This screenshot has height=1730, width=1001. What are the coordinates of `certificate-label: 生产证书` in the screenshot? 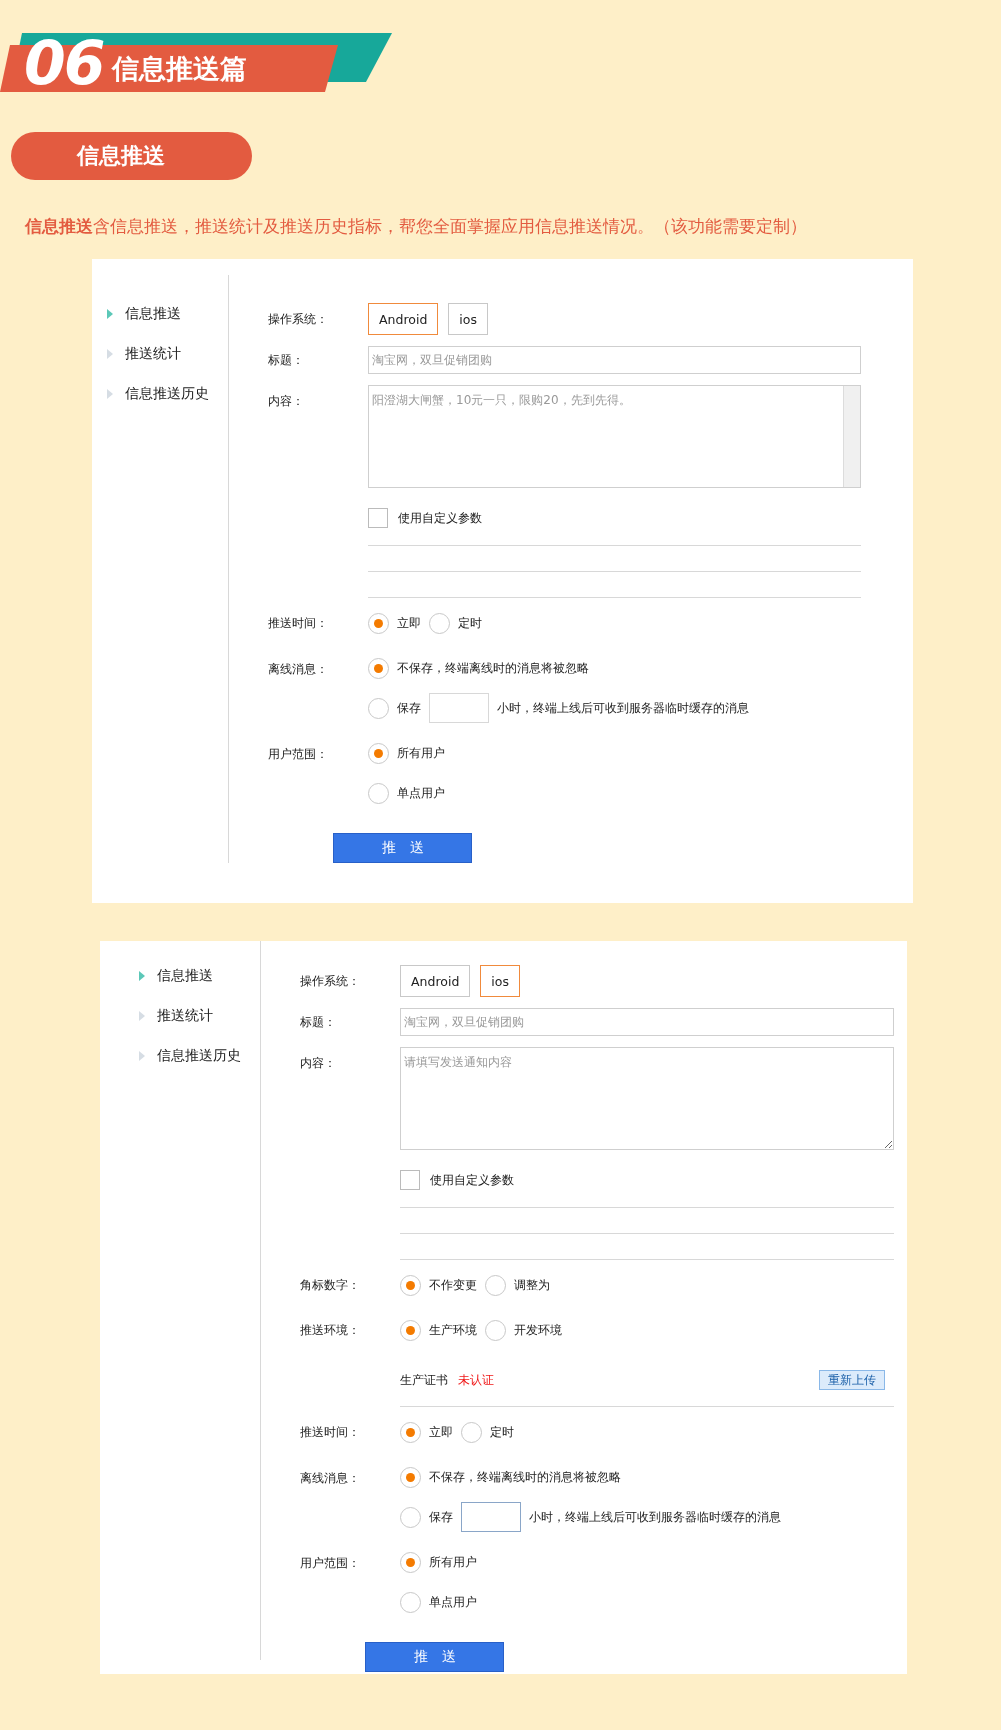 It's located at (424, 1380).